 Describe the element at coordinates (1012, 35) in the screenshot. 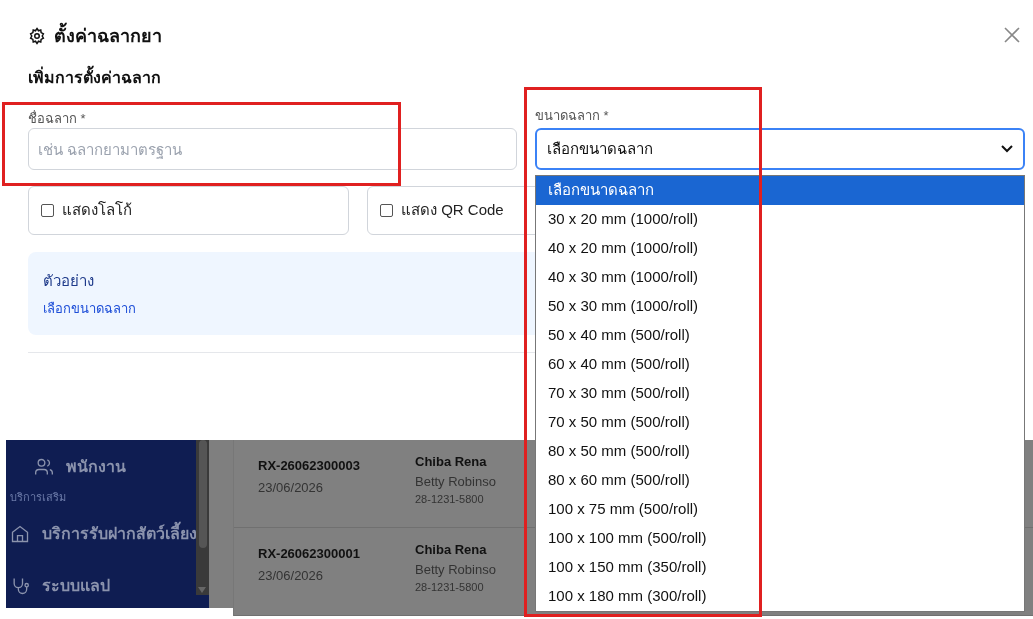

I see `close-button` at that location.